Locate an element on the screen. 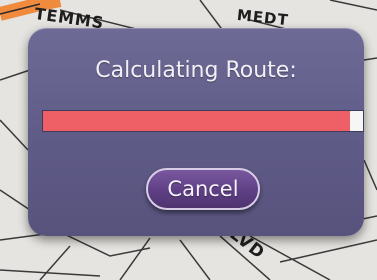 Image resolution: width=377 pixels, height=280 pixels. dialog-title: Calculating Route: is located at coordinates (196, 70).